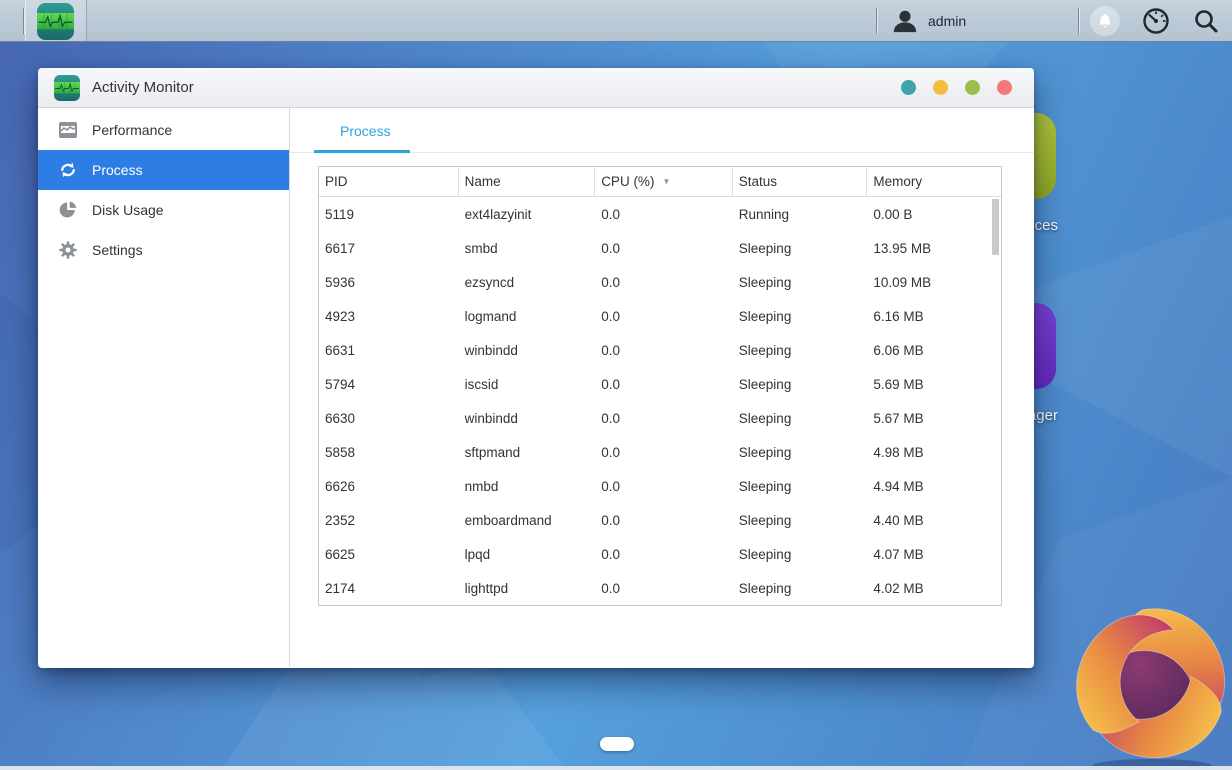  I want to click on table-row: 6631 winbindd 0.0 Sleeping 6.06 MB, so click(660, 350).